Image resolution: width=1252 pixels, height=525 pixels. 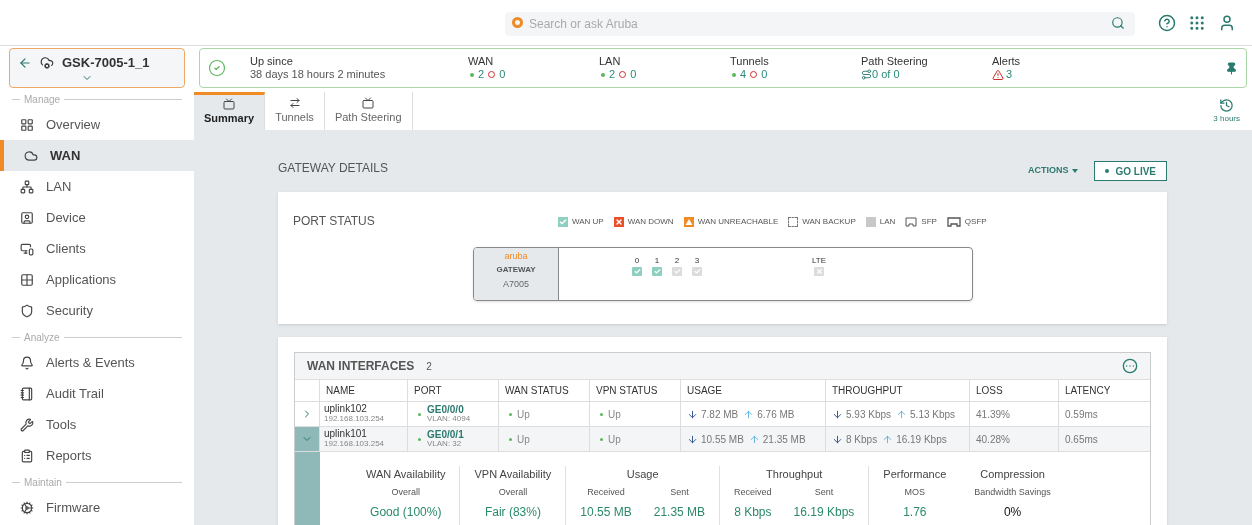 I want to click on detail-title: VPN Availability, so click(x=513, y=474).